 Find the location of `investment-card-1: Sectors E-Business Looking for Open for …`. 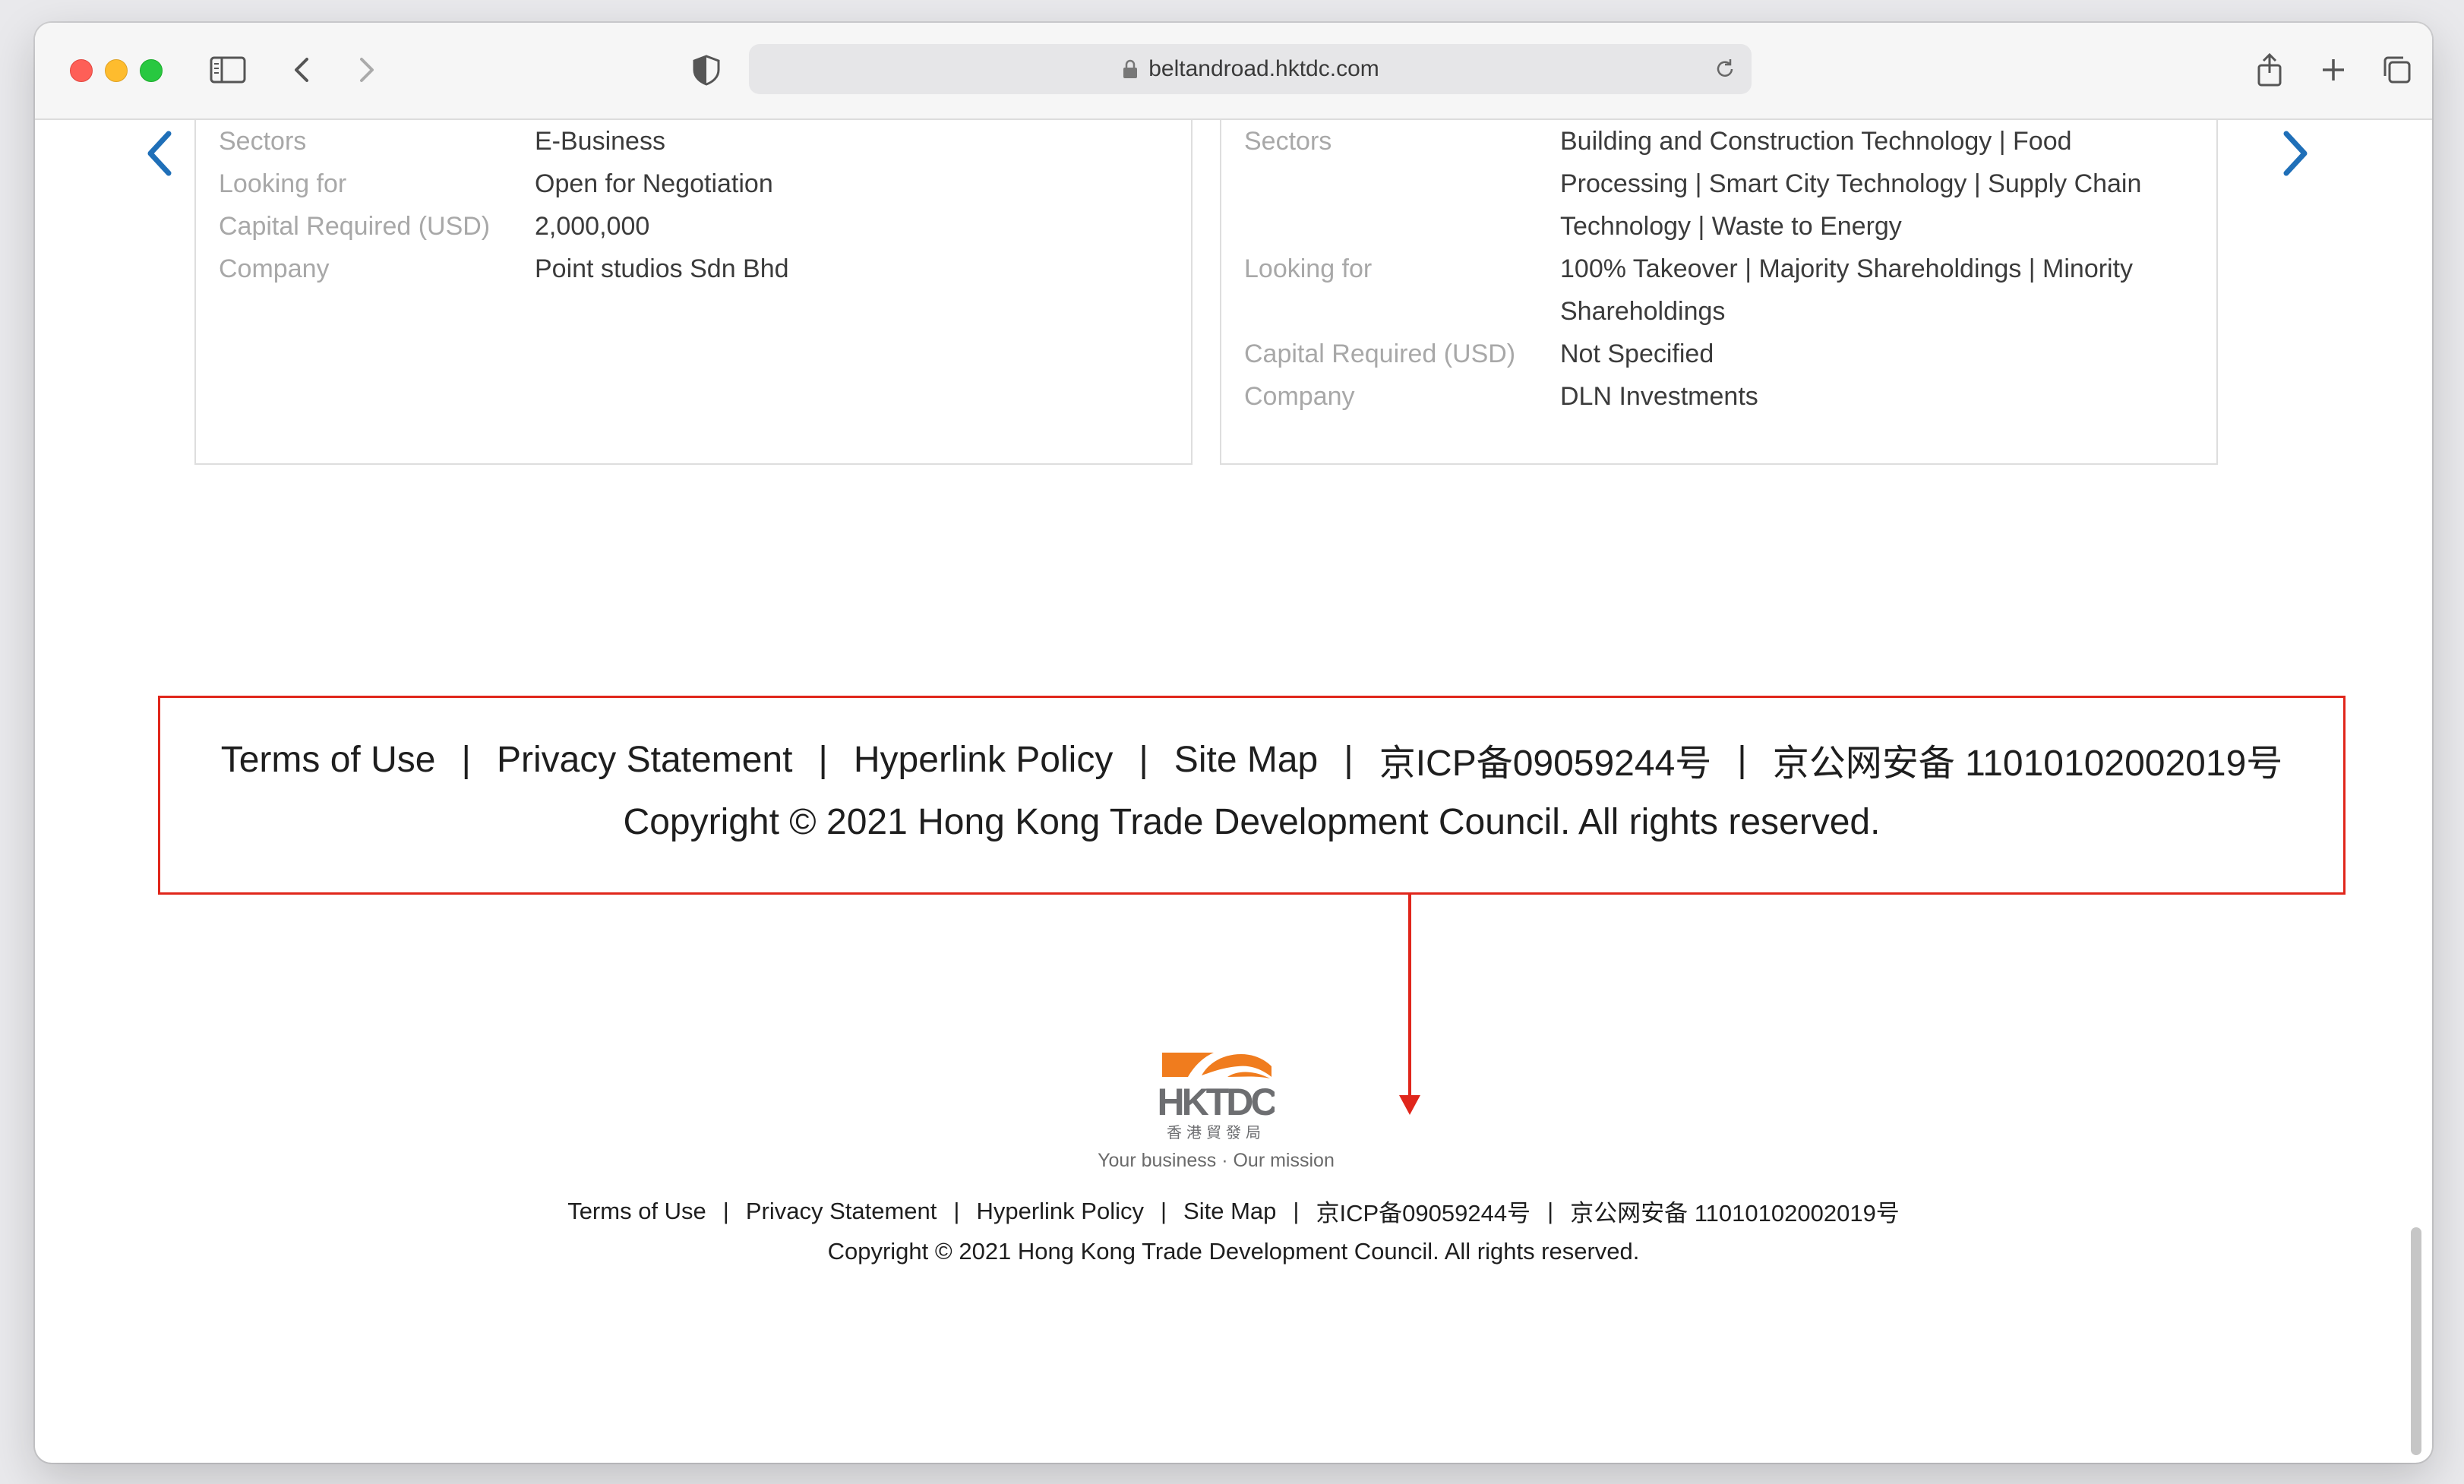

investment-card-1: Sectors E-Business Looking for Open for … is located at coordinates (693, 292).